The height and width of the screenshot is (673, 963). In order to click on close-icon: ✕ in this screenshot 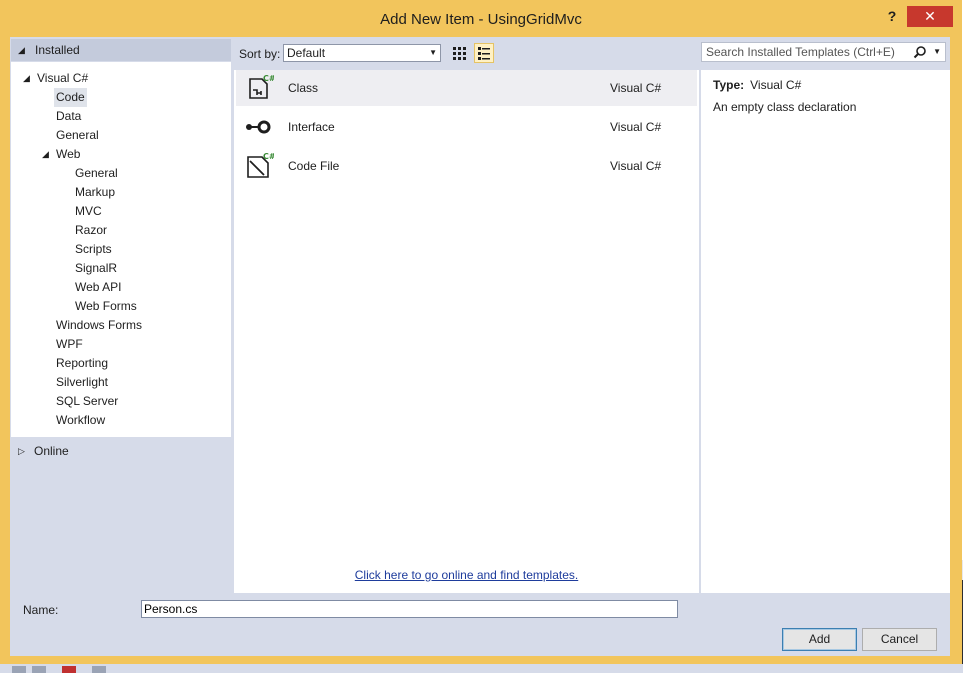, I will do `click(930, 16)`.